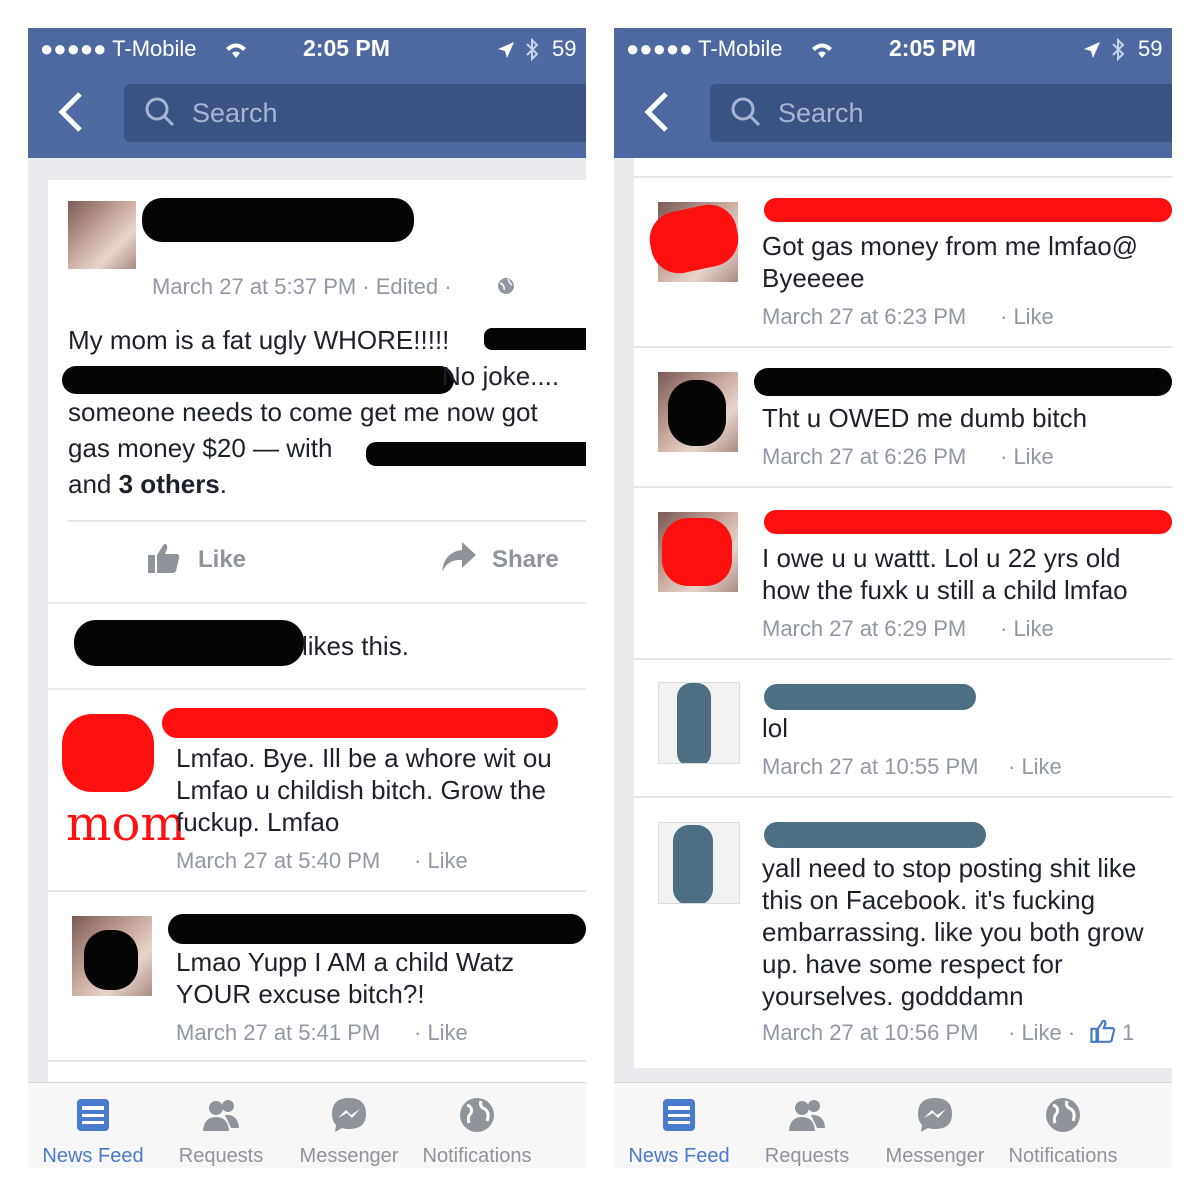  I want to click on comment-timestamp: March 27 at 10:55 PM, so click(870, 766).